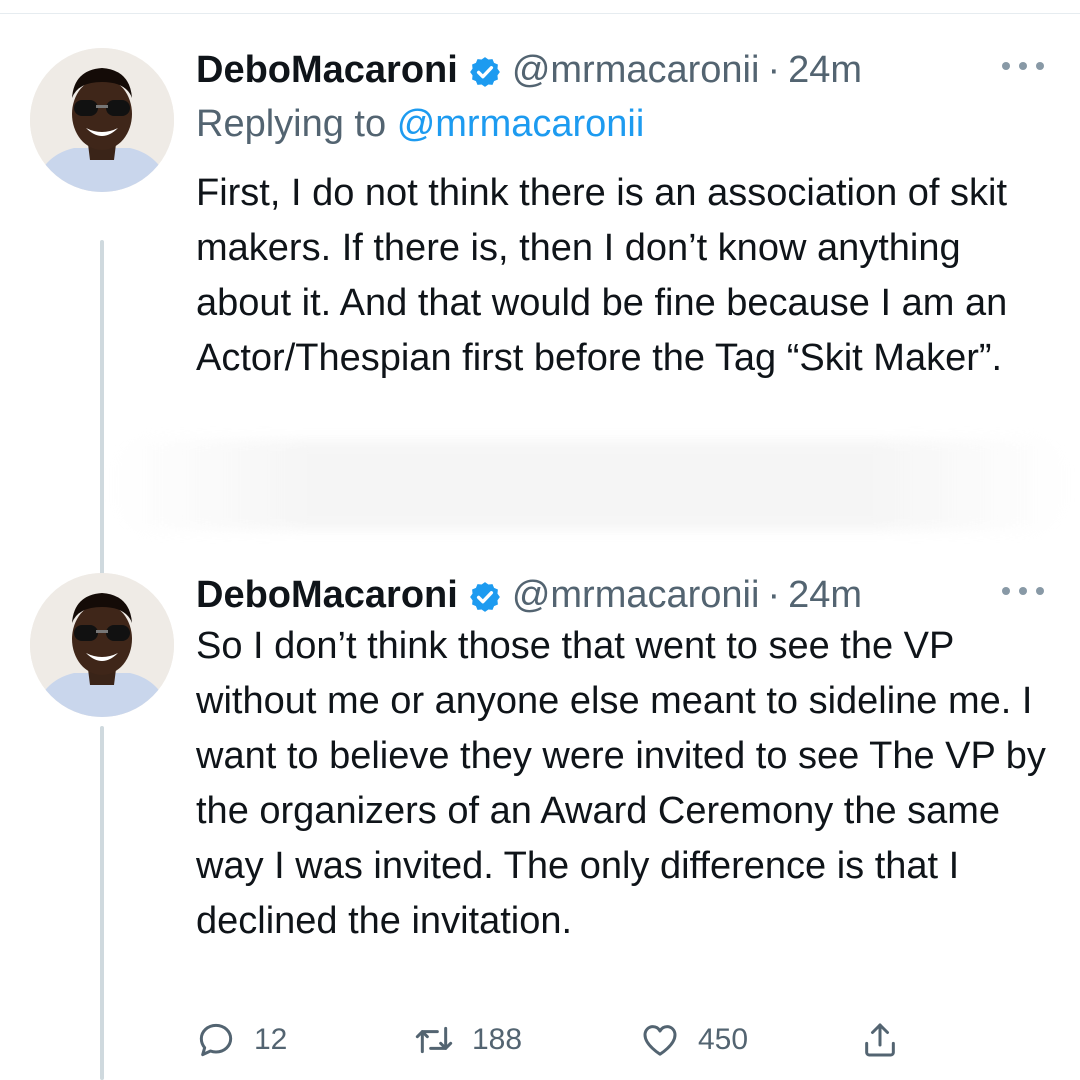 The width and height of the screenshot is (1080, 1080). Describe the element at coordinates (468, 1040) in the screenshot. I see `retweet-button: 188` at that location.